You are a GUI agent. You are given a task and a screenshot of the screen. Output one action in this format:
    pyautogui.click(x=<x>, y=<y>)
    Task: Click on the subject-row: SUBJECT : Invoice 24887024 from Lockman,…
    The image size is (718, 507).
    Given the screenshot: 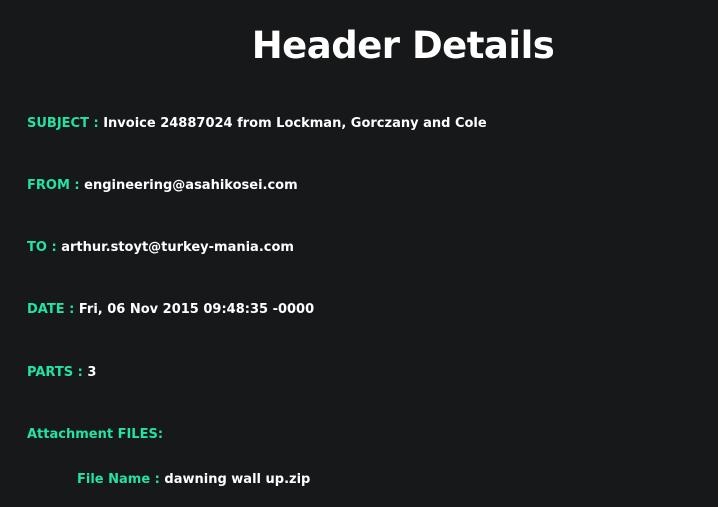 What is the action you would take?
    pyautogui.click(x=257, y=124)
    